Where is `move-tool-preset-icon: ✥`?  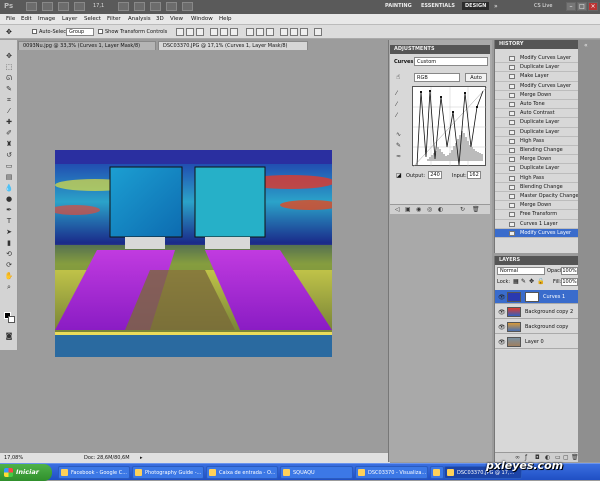
move-tool-preset-icon: ✥ is located at coordinates (9, 32).